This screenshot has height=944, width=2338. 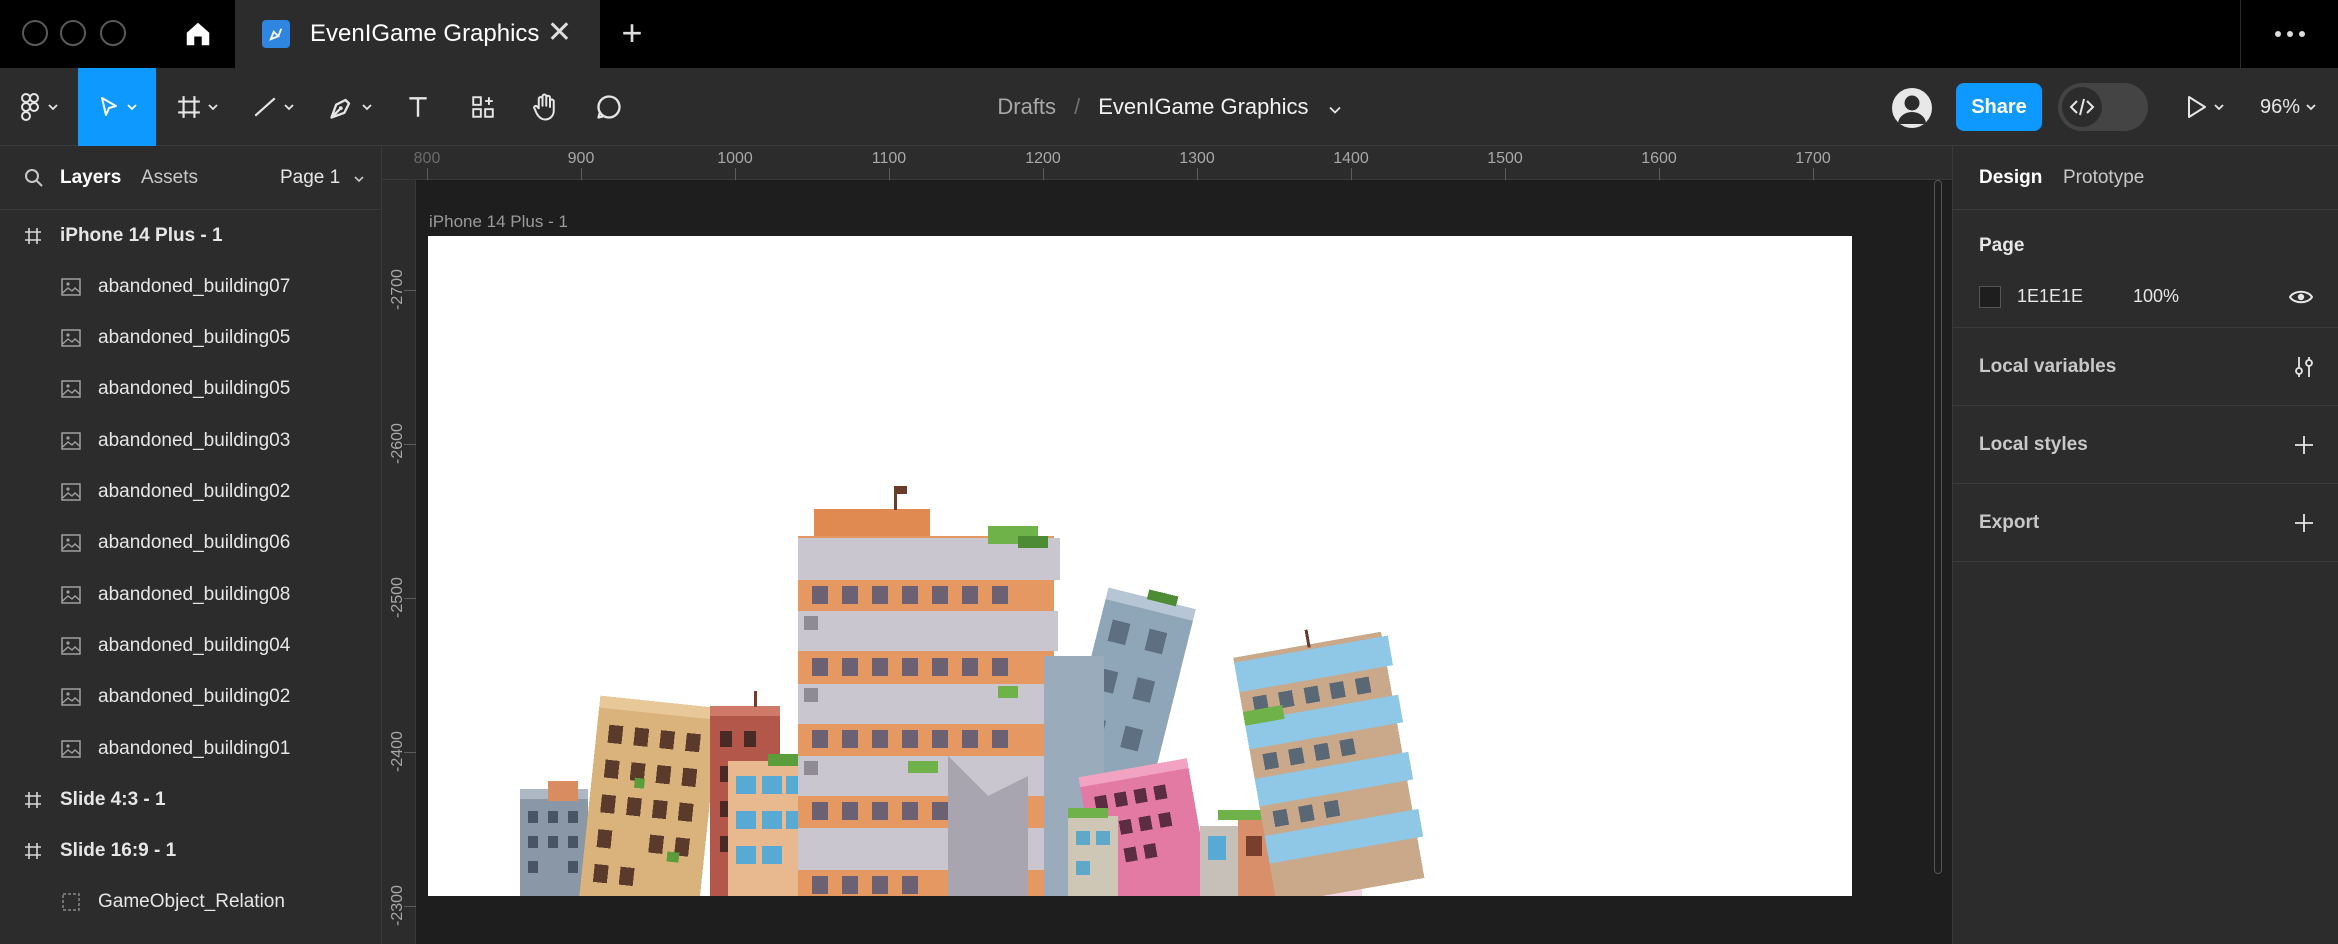 I want to click on figma-menu-icon, so click(x=30, y=107).